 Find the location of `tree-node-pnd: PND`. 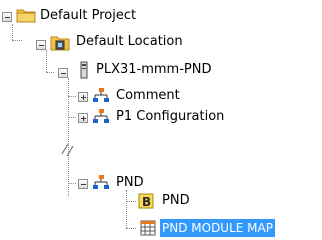

tree-node-pnd: PND is located at coordinates (130, 183).